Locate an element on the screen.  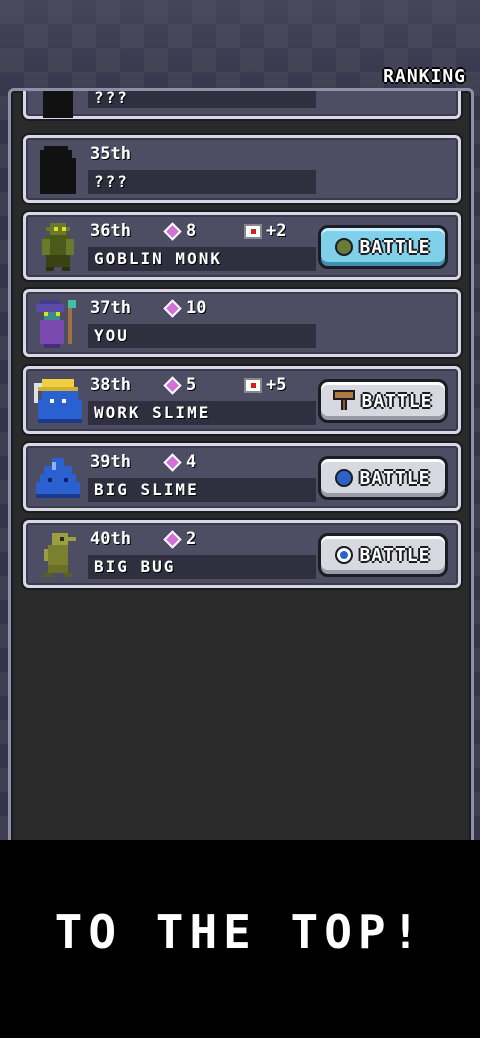
wizard-icon is located at coordinates (58, 324).